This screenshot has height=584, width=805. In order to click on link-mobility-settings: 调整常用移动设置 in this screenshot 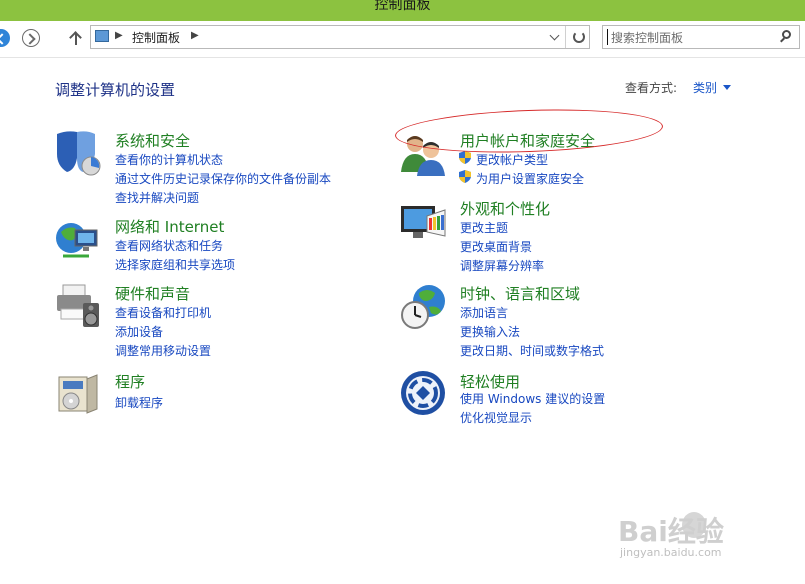, I will do `click(163, 350)`.